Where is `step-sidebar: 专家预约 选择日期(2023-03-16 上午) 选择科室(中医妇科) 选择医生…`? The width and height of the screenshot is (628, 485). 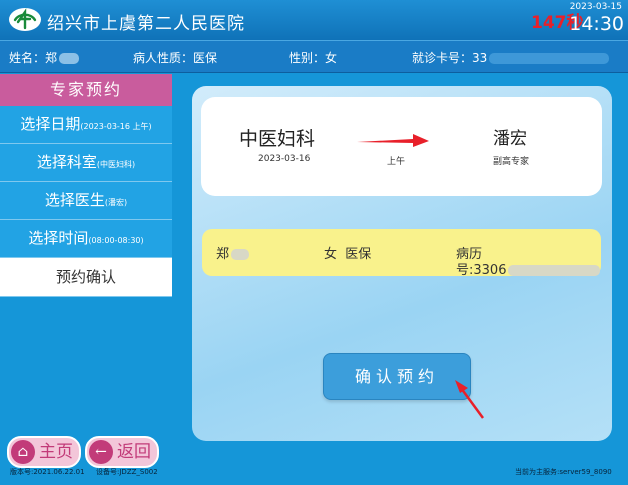
step-sidebar: 专家预约 选择日期(2023-03-16 上午) 选择科室(中医妇科) 选择医生… is located at coordinates (86, 185).